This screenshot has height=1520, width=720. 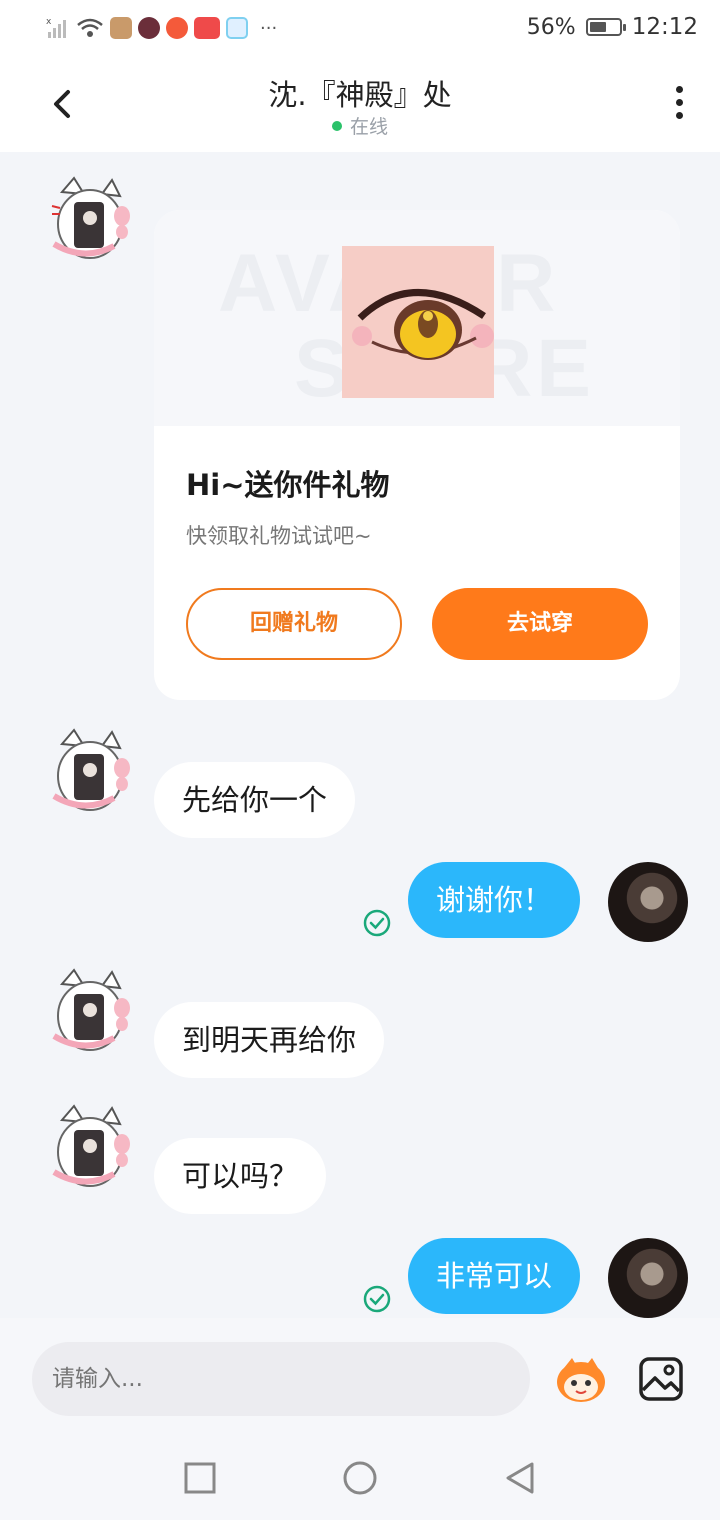 I want to click on wifi-icon, so click(x=90, y=27).